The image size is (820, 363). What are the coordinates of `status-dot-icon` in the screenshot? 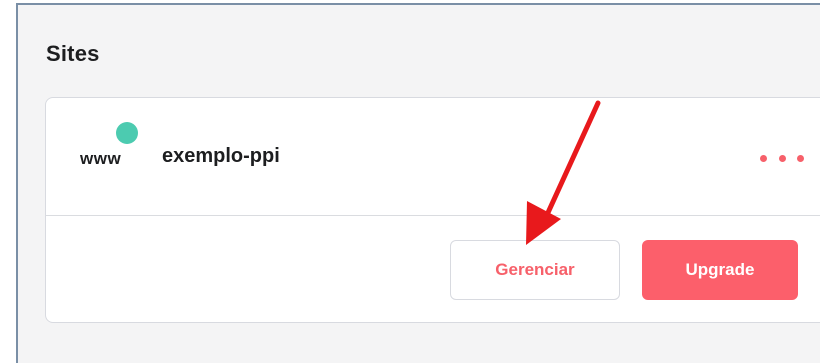 It's located at (127, 133).